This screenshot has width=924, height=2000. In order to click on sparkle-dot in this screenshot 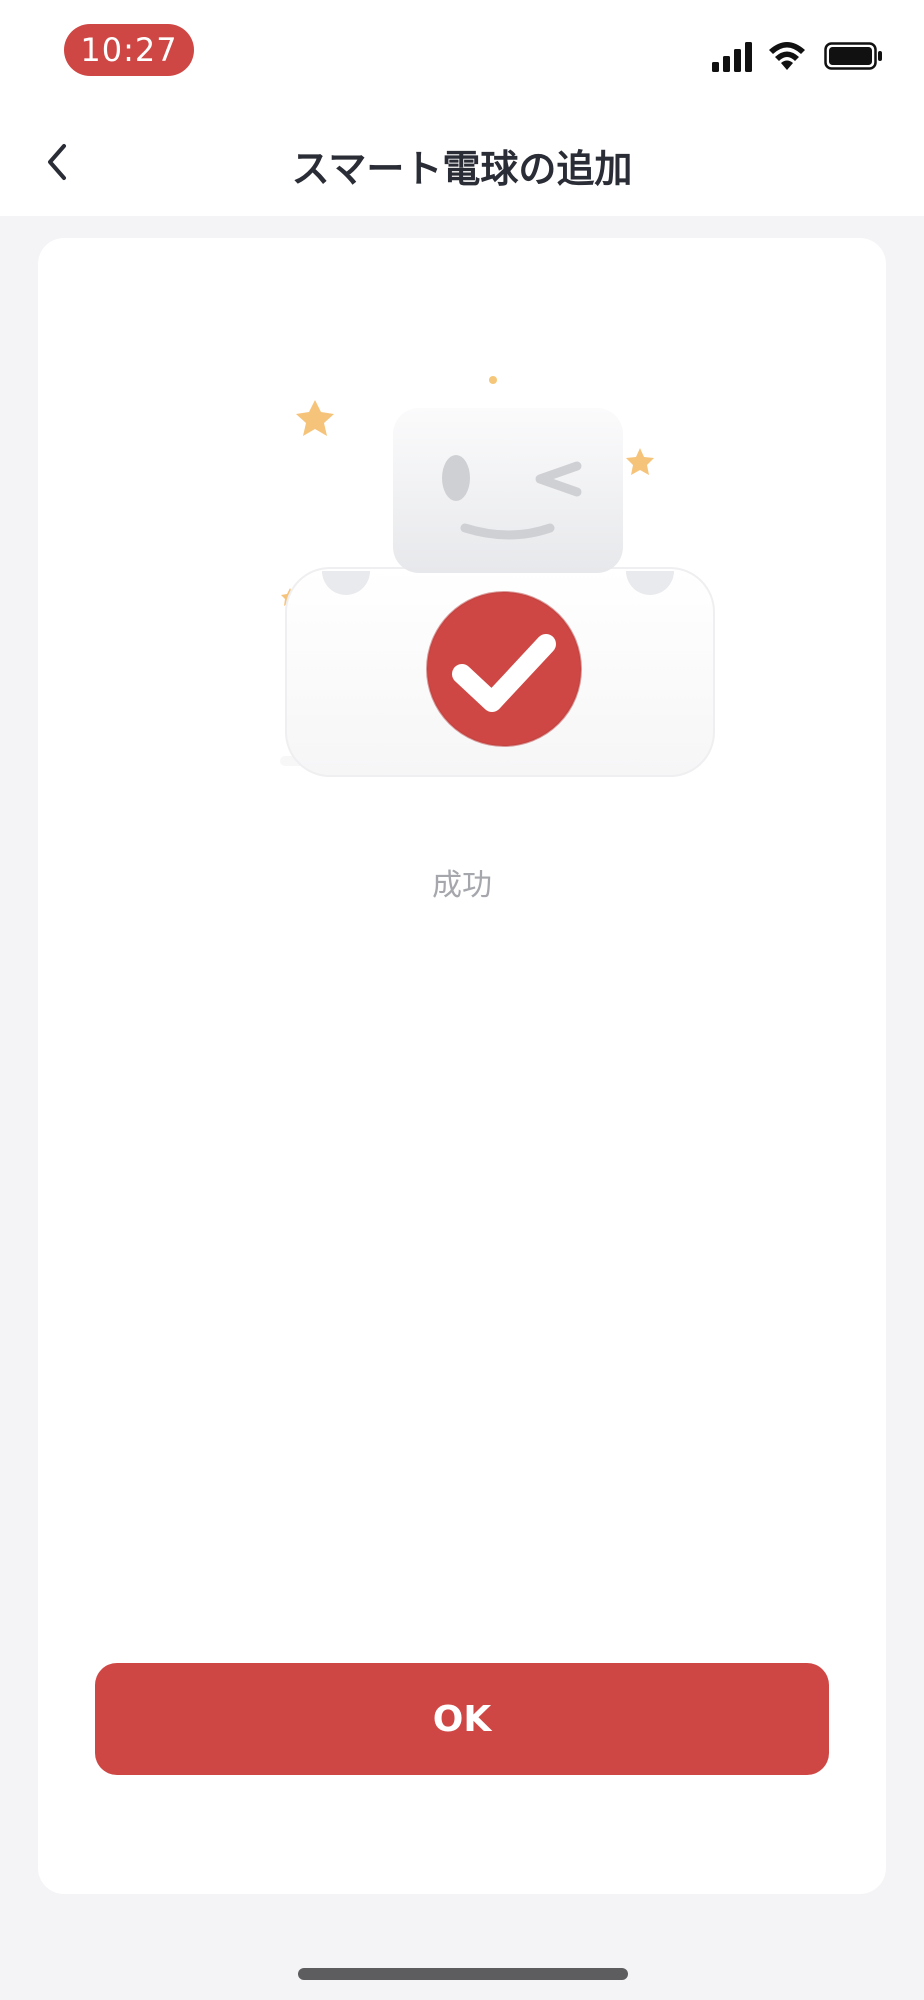, I will do `click(493, 380)`.